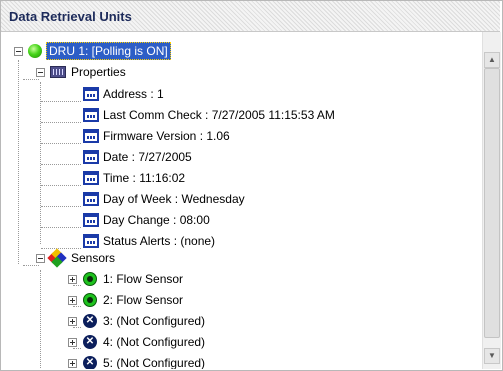 The image size is (503, 371). I want to click on tree-node-label: 5: (Not Configured), so click(154, 362).